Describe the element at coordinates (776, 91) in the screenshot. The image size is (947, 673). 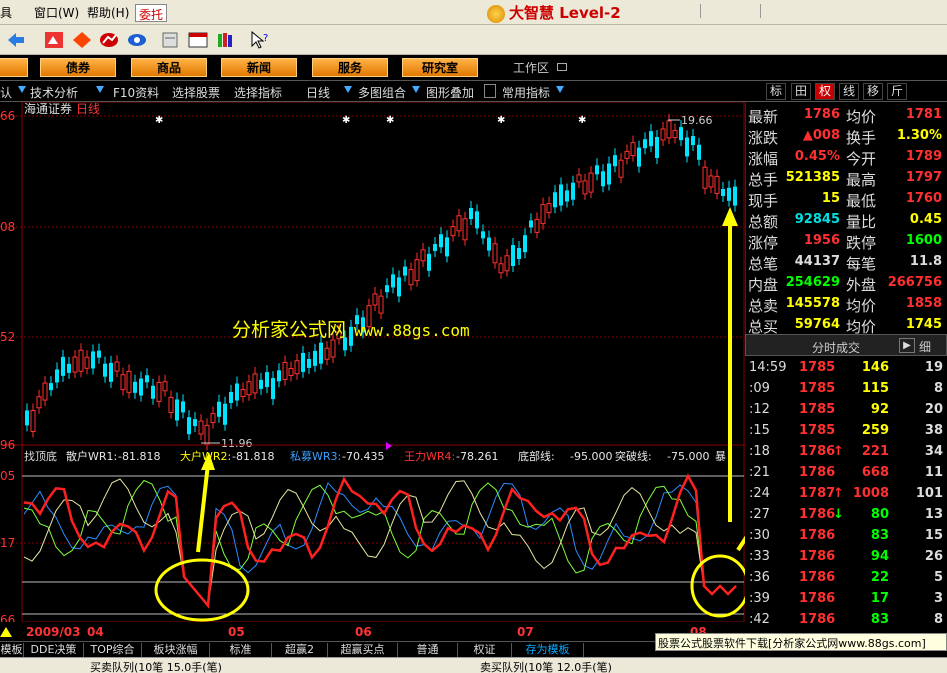
I see `tab-mark: 标` at that location.